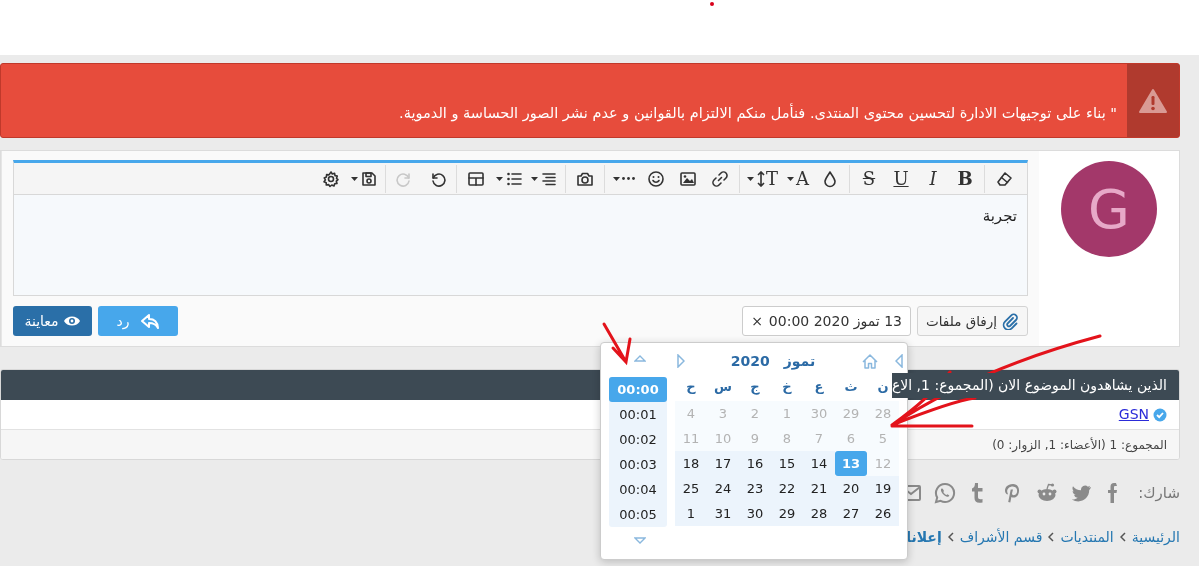  What do you see at coordinates (1079, 445) in the screenshot?
I see `viewers-total: المجموع: 1 (الأعضاء: 1, الزوار: 0)` at bounding box center [1079, 445].